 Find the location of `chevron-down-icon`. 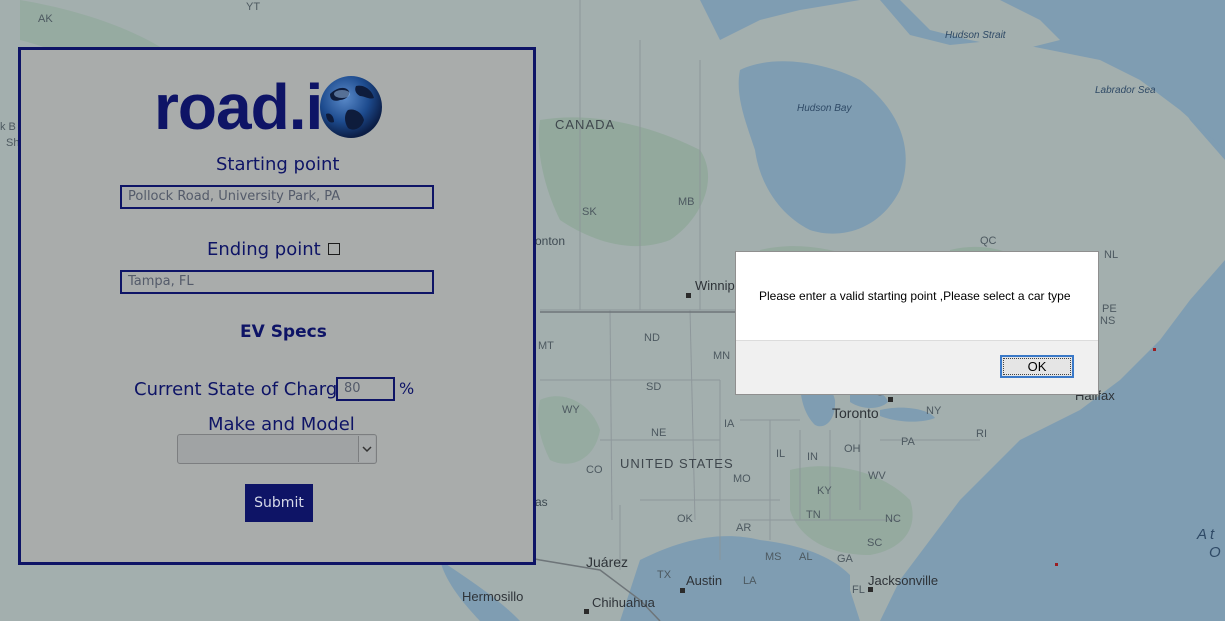

chevron-down-icon is located at coordinates (366, 449).